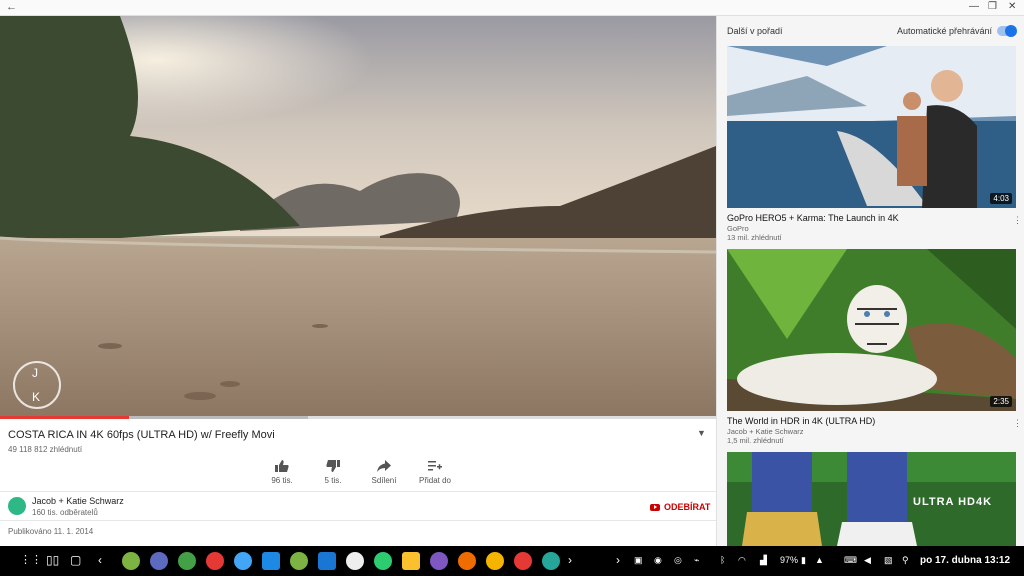  What do you see at coordinates (333, 466) in the screenshot?
I see `thumbs-down-icon` at bounding box center [333, 466].